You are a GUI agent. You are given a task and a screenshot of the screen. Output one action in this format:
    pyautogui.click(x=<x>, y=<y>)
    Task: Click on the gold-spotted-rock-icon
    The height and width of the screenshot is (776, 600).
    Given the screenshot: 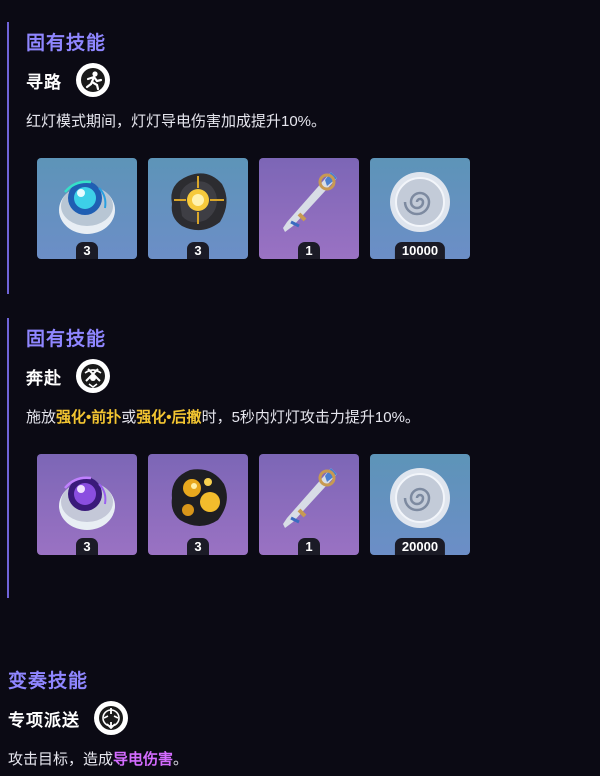 What is the action you would take?
    pyautogui.click(x=199, y=497)
    